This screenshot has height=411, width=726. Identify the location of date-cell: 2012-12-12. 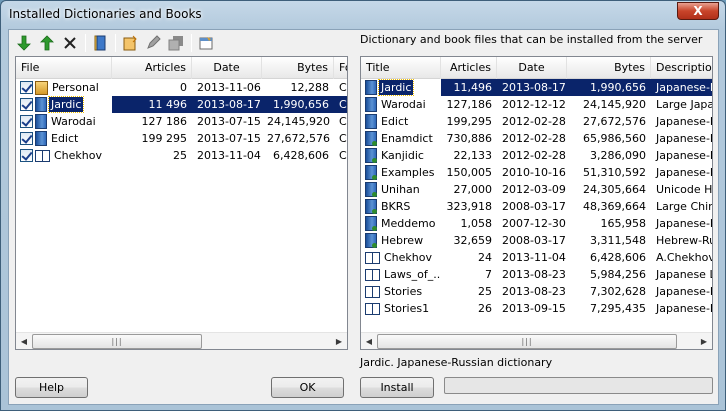
(534, 104).